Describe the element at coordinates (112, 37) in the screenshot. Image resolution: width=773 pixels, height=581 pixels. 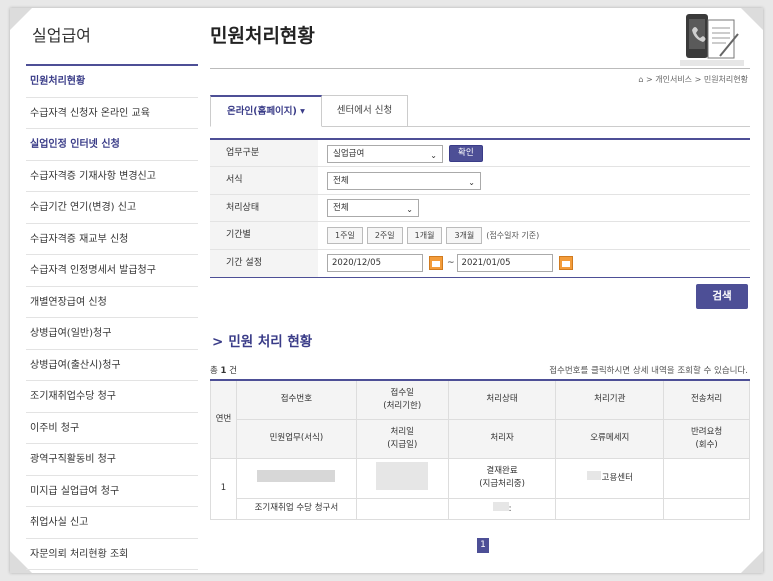
I see `sidebar-title: 실업급여` at that location.